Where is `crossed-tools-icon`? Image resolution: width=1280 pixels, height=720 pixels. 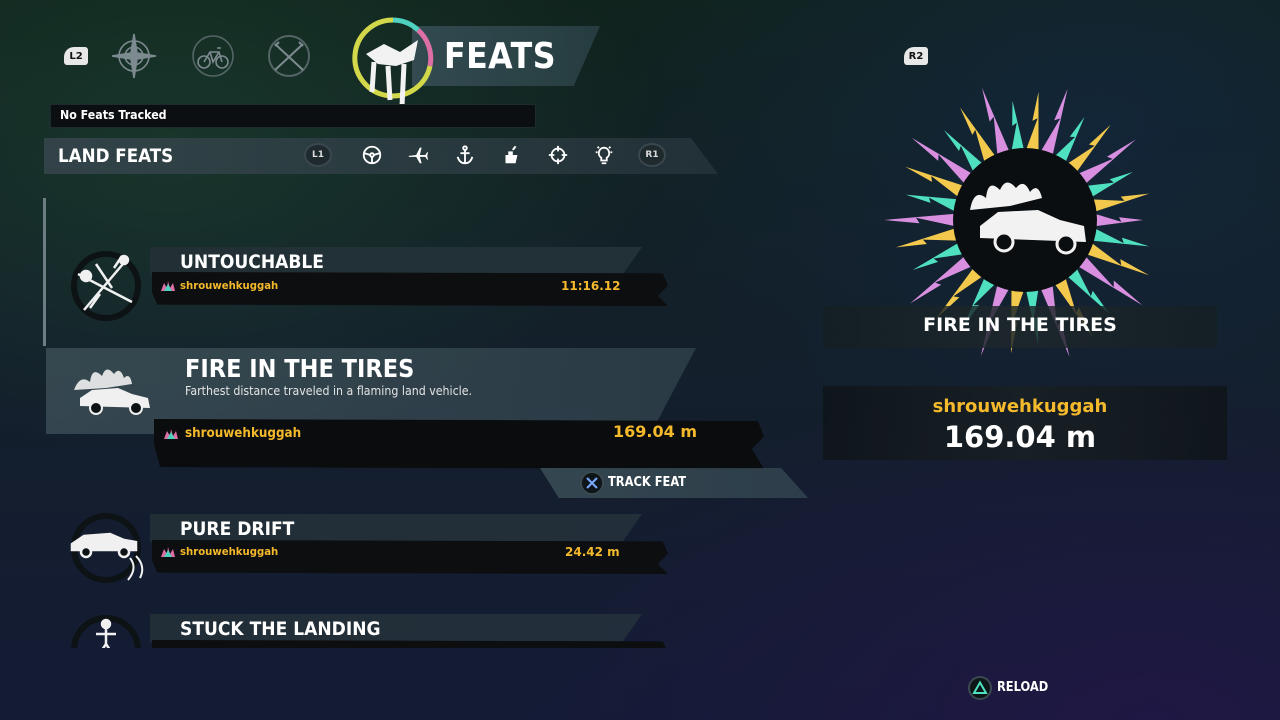
crossed-tools-icon is located at coordinates (106, 284).